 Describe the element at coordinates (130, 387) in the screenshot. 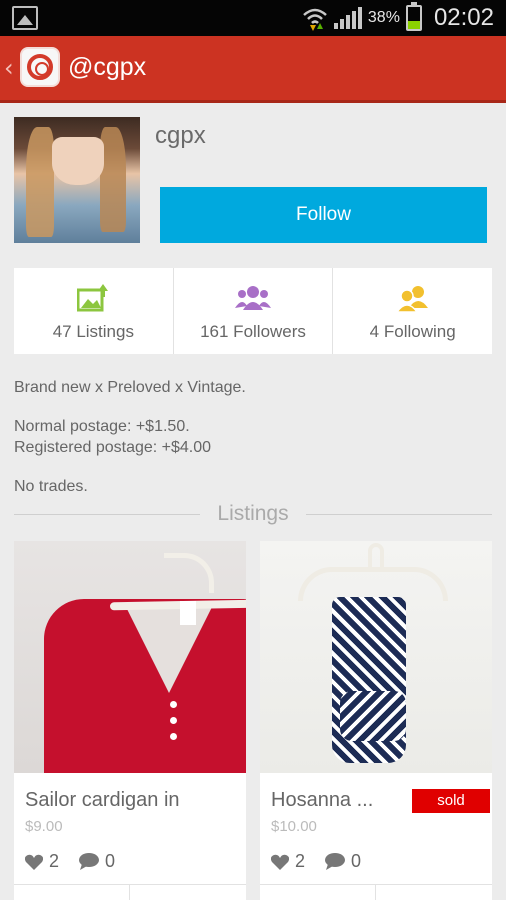

I see `bio-line: Brand new x Preloved x Vintage.` at that location.